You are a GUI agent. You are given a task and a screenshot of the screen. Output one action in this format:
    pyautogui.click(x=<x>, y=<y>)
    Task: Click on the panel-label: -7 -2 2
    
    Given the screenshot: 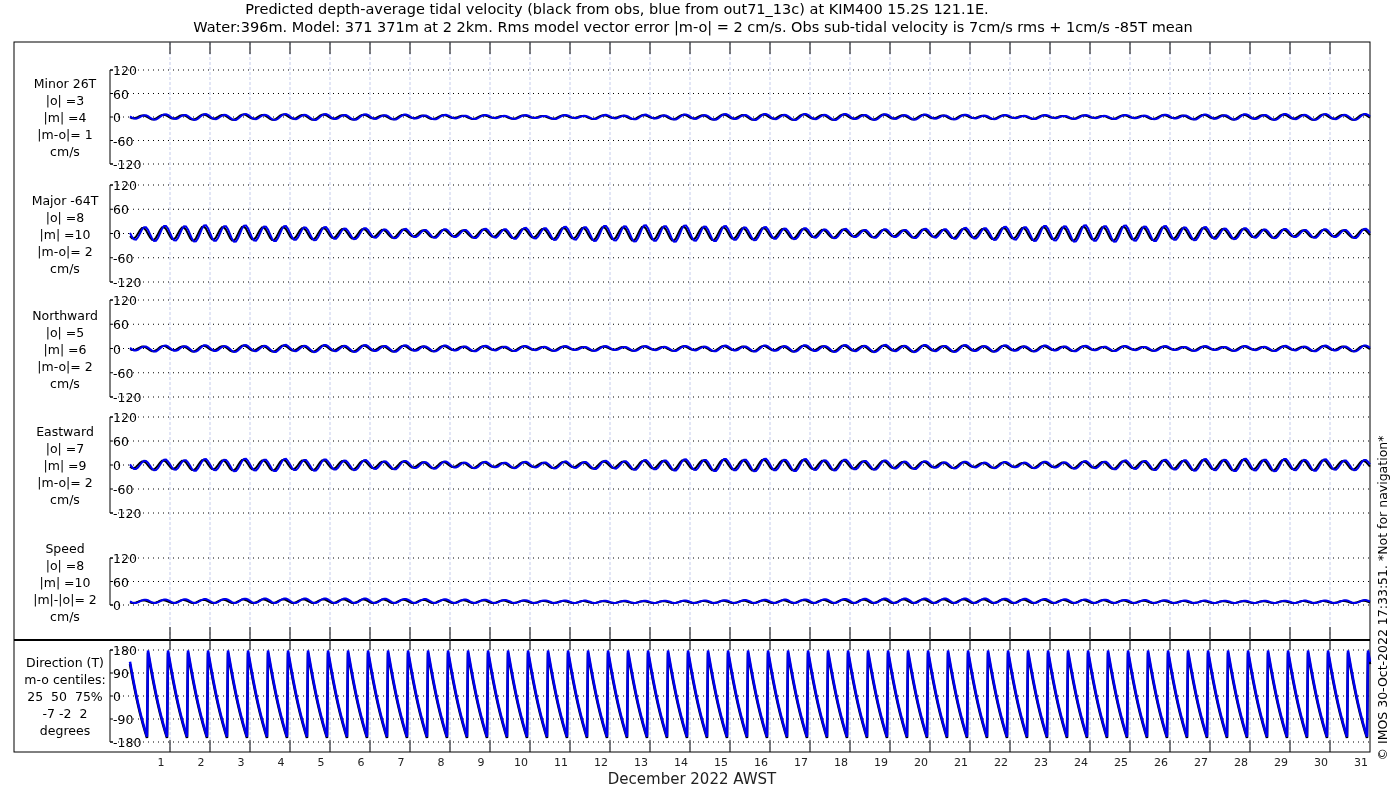 What is the action you would take?
    pyautogui.click(x=65, y=713)
    